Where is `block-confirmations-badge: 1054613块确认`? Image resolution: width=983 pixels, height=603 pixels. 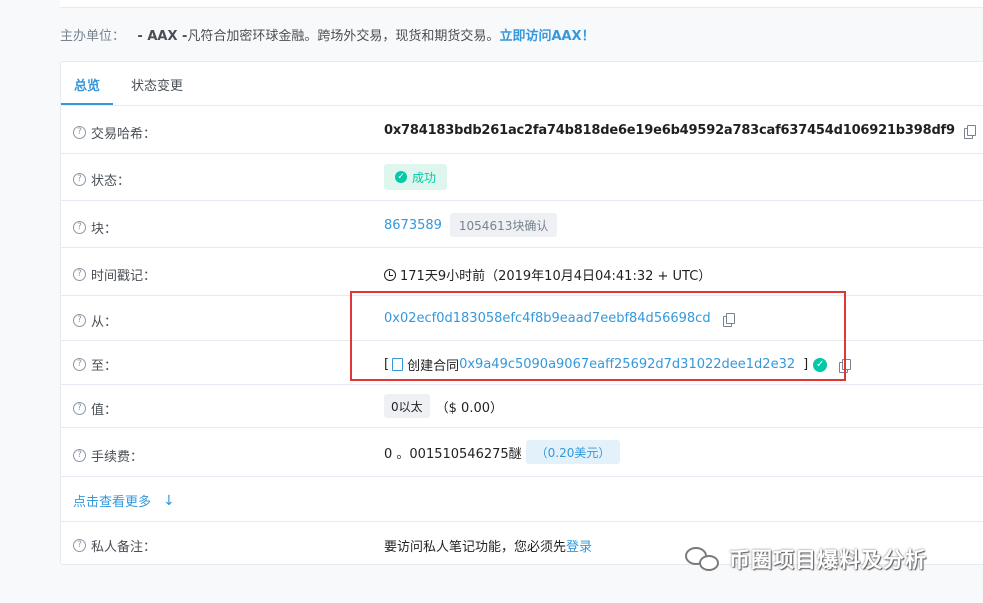 block-confirmations-badge: 1054613块确认 is located at coordinates (503, 225).